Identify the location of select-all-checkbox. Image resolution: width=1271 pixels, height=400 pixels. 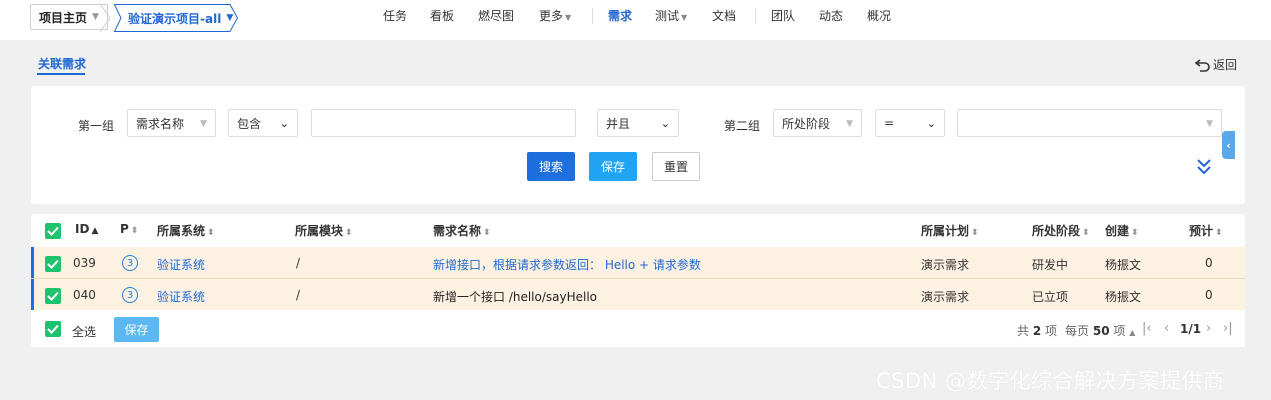
(53, 329).